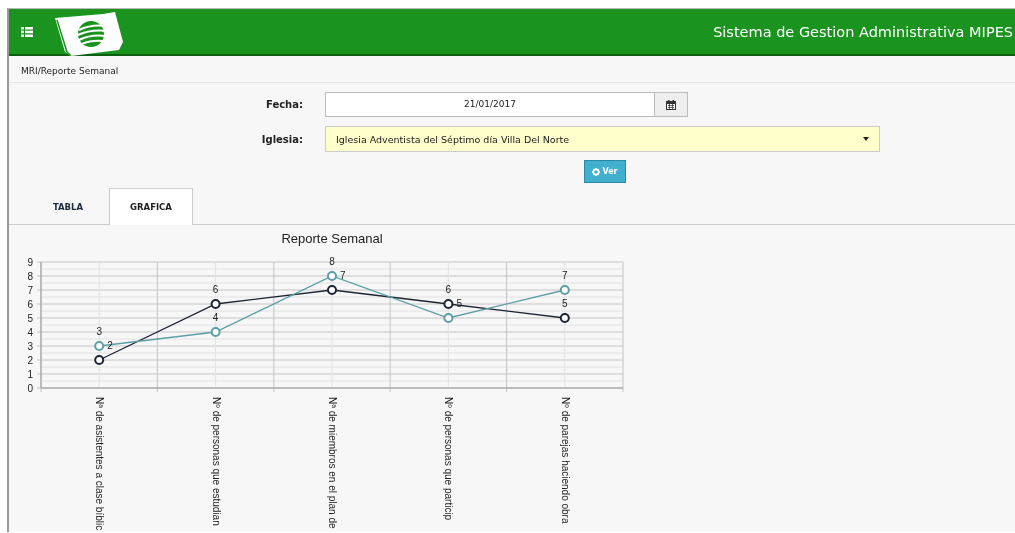 The height and width of the screenshot is (533, 1015). What do you see at coordinates (281, 139) in the screenshot?
I see `field-label: Iglesia:` at bounding box center [281, 139].